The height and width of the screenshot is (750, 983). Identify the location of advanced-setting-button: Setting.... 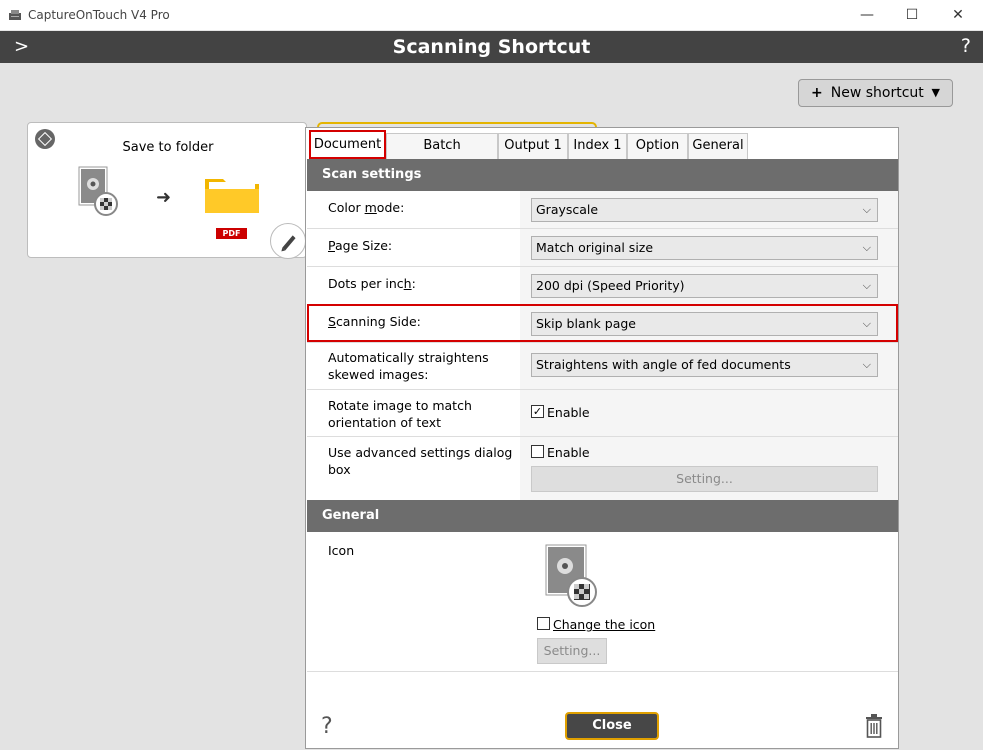
(704, 479).